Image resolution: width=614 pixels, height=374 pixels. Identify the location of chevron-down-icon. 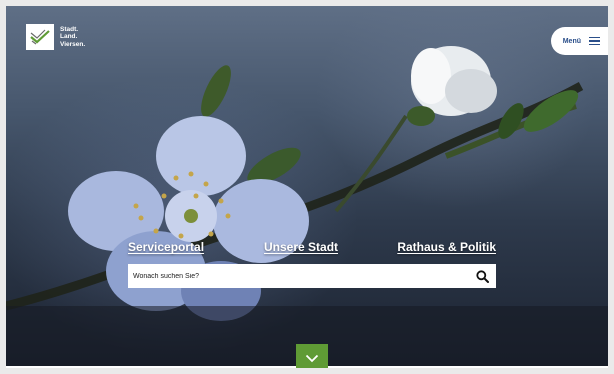
(312, 358).